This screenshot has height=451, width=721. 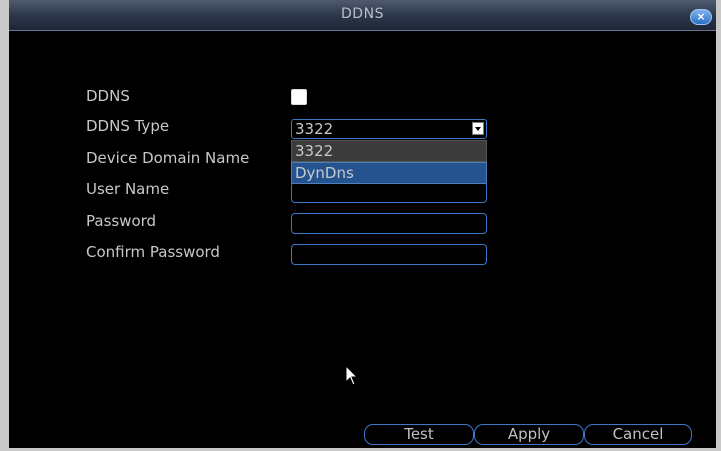 I want to click on title-bar: DDNS ×, so click(x=362, y=15).